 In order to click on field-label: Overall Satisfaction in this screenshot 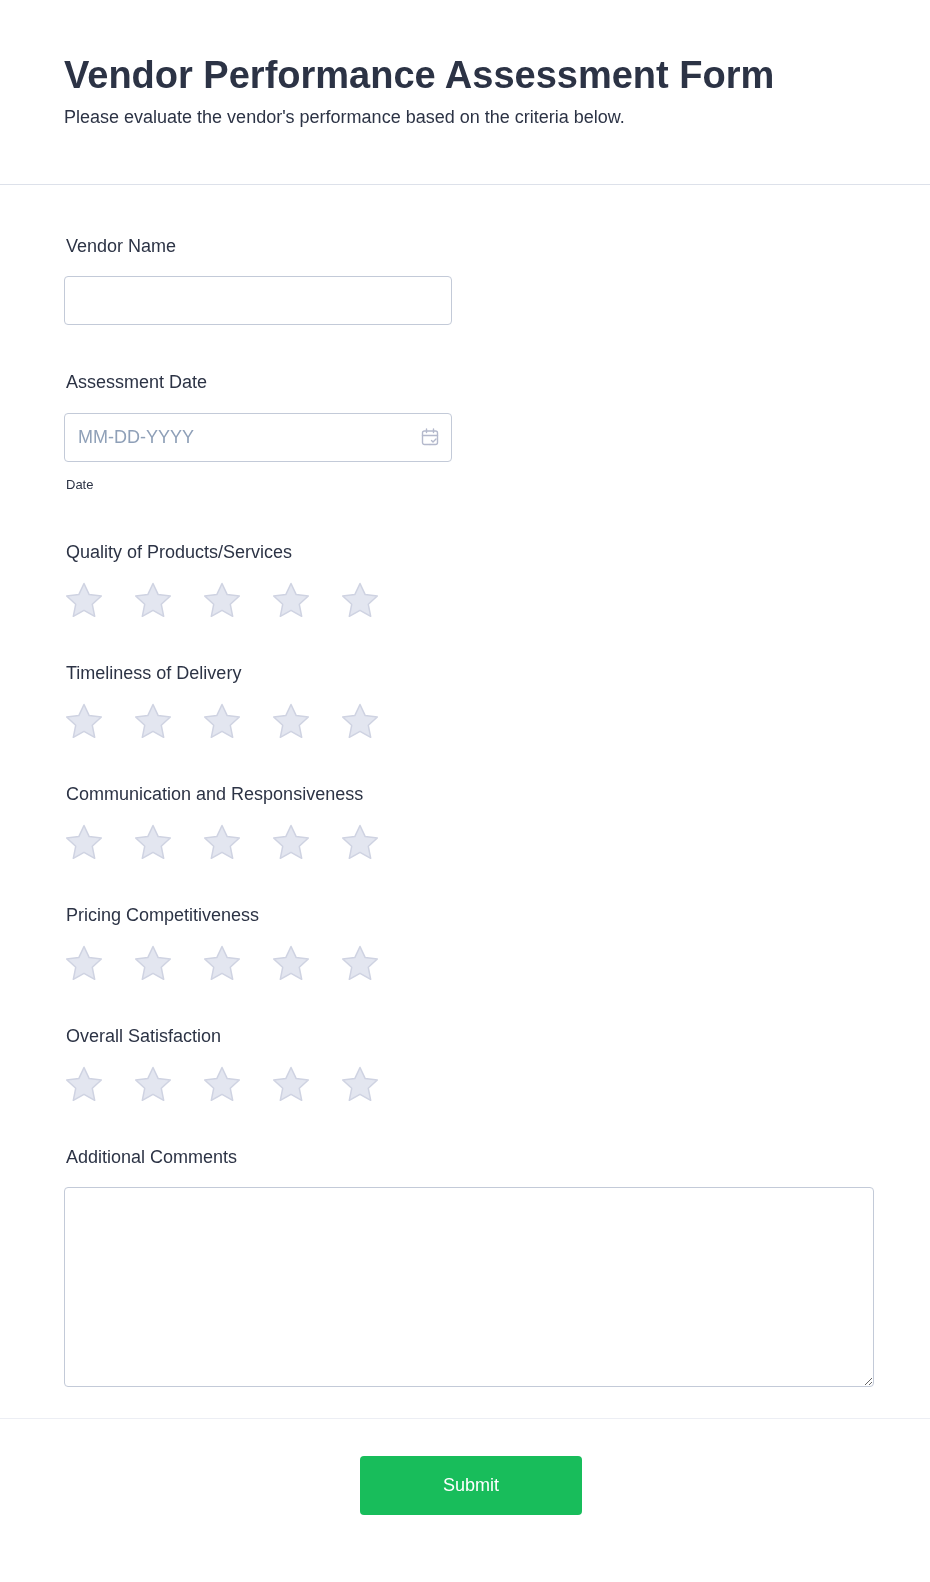, I will do `click(144, 1036)`.